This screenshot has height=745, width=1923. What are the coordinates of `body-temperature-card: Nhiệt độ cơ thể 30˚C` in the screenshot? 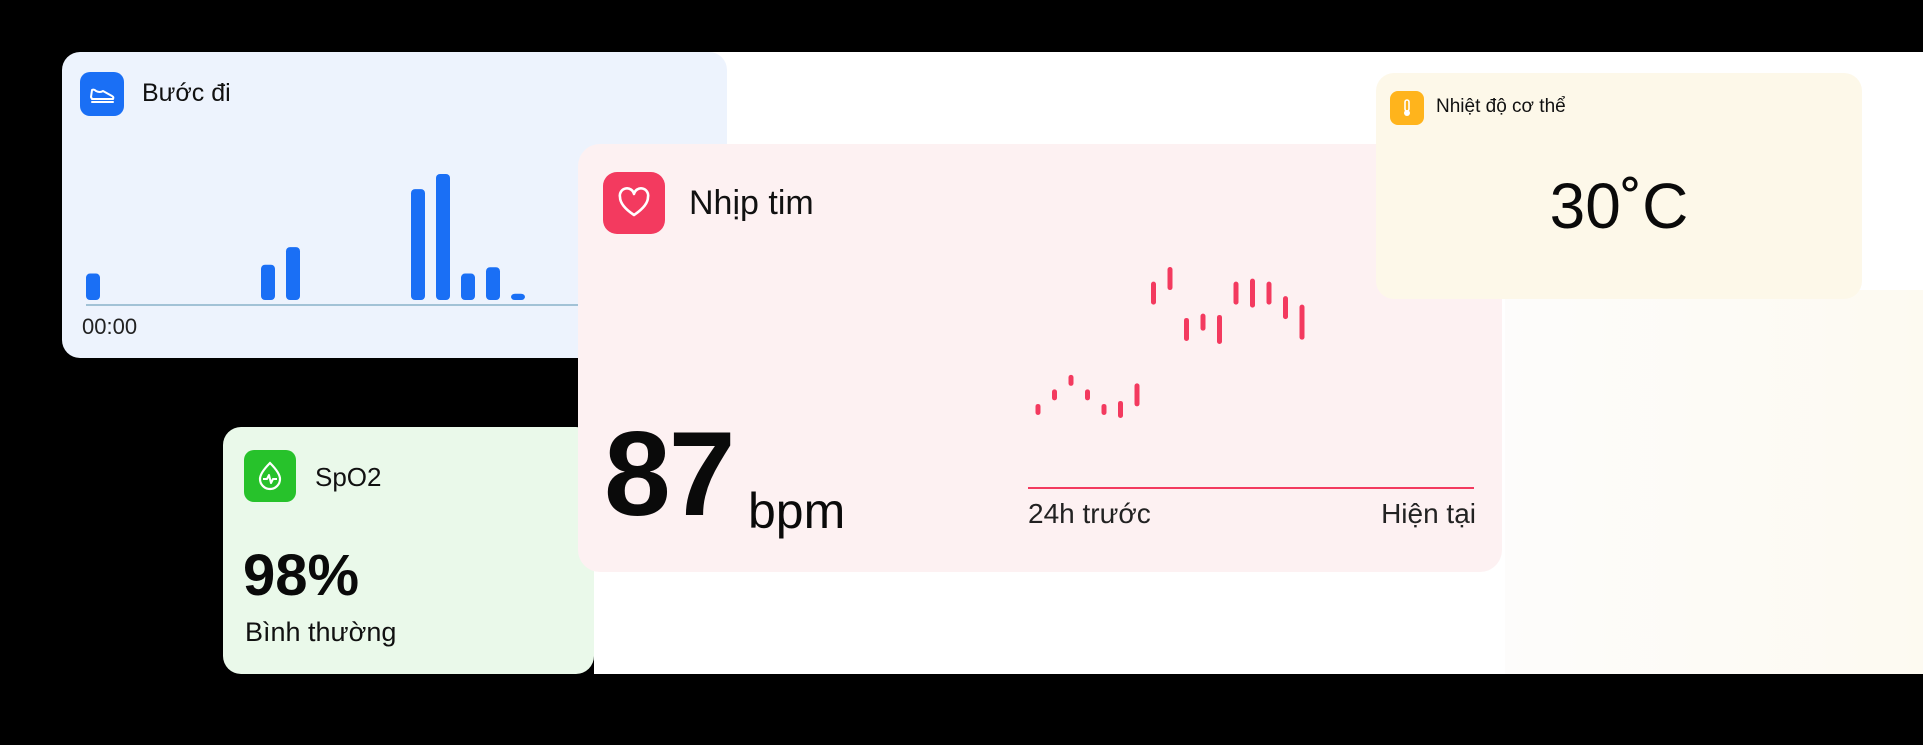 It's located at (1619, 186).